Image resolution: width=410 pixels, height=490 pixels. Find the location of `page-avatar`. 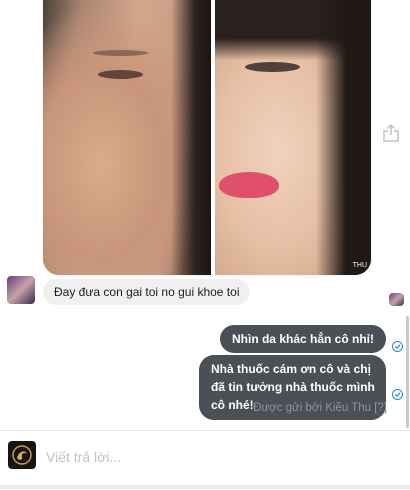

page-avatar is located at coordinates (22, 455).